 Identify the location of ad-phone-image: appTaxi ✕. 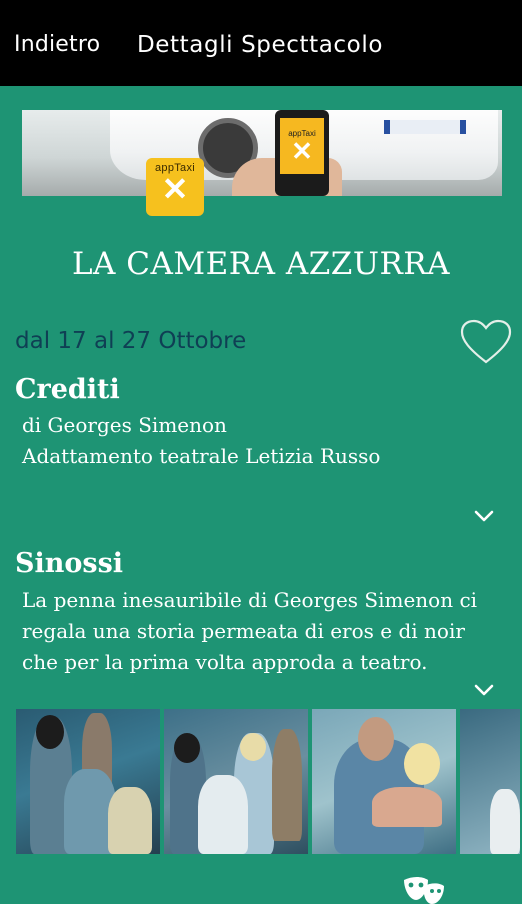
(302, 153).